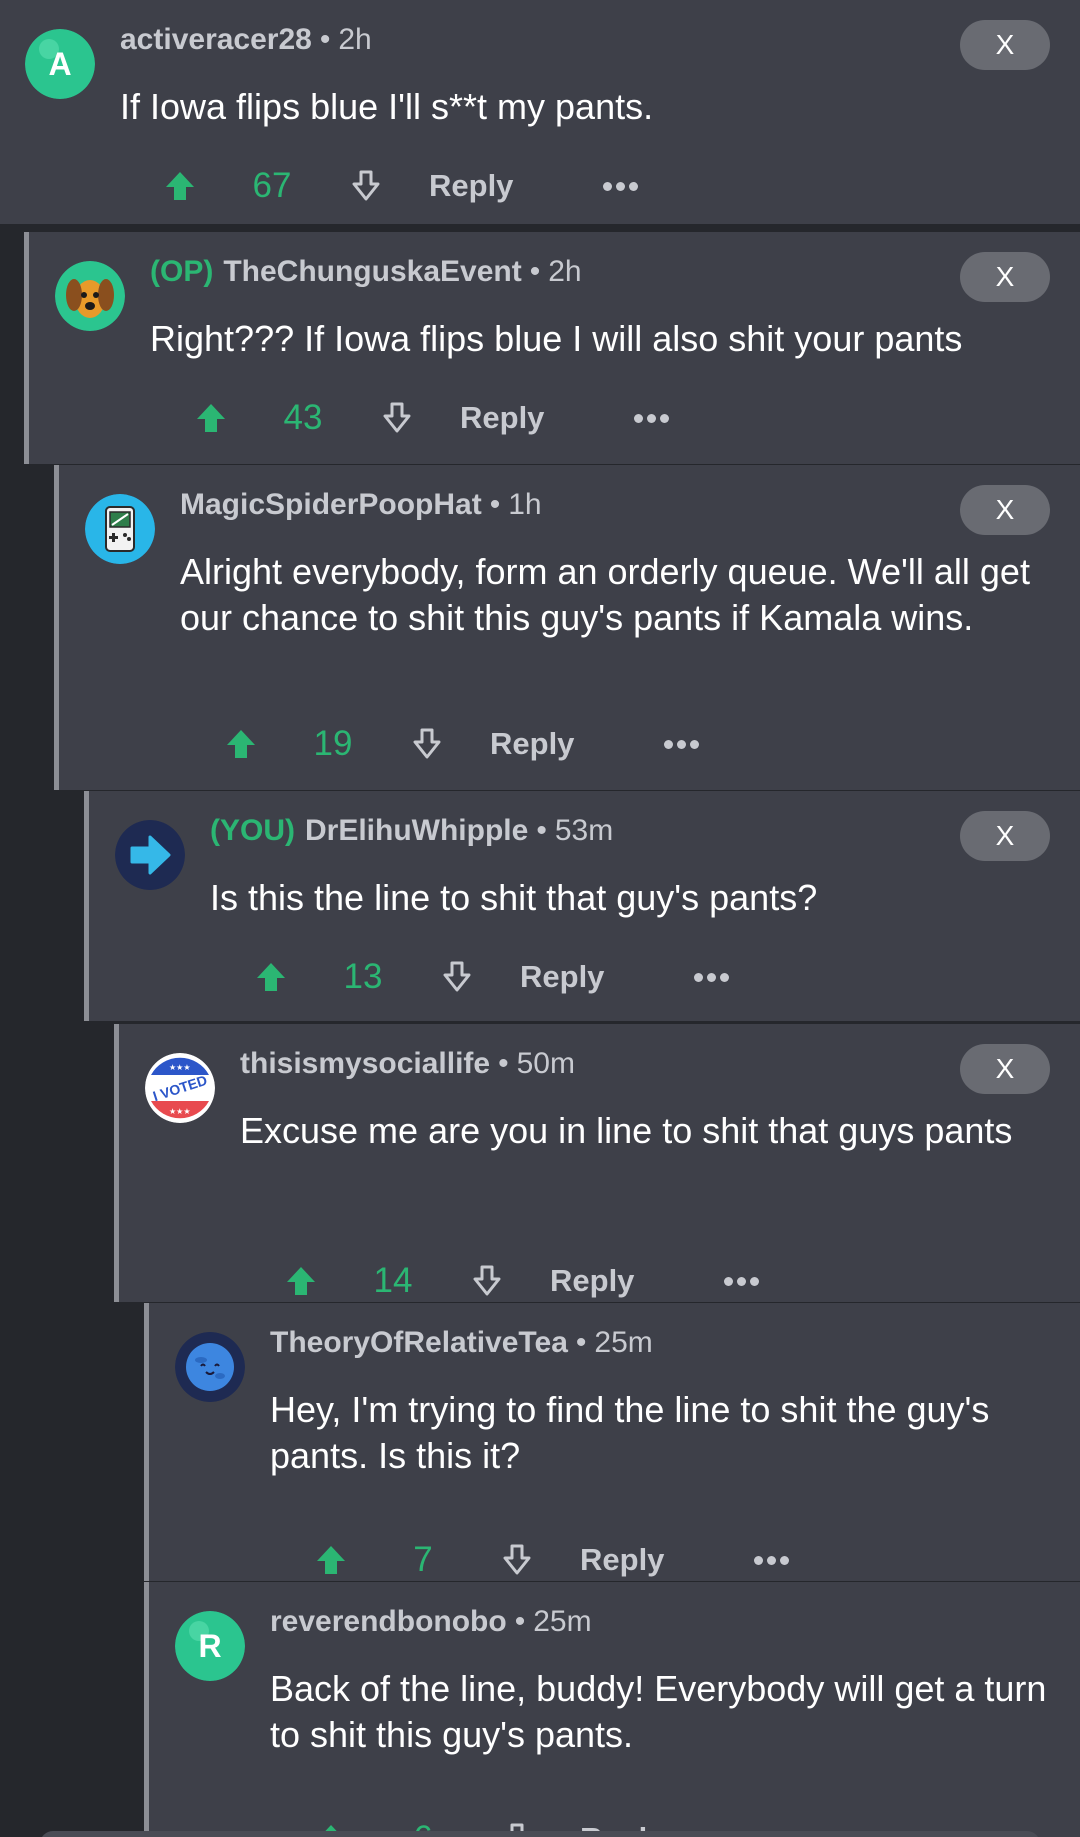 This screenshot has height=1837, width=1080. I want to click on vote-score: 13, so click(363, 976).